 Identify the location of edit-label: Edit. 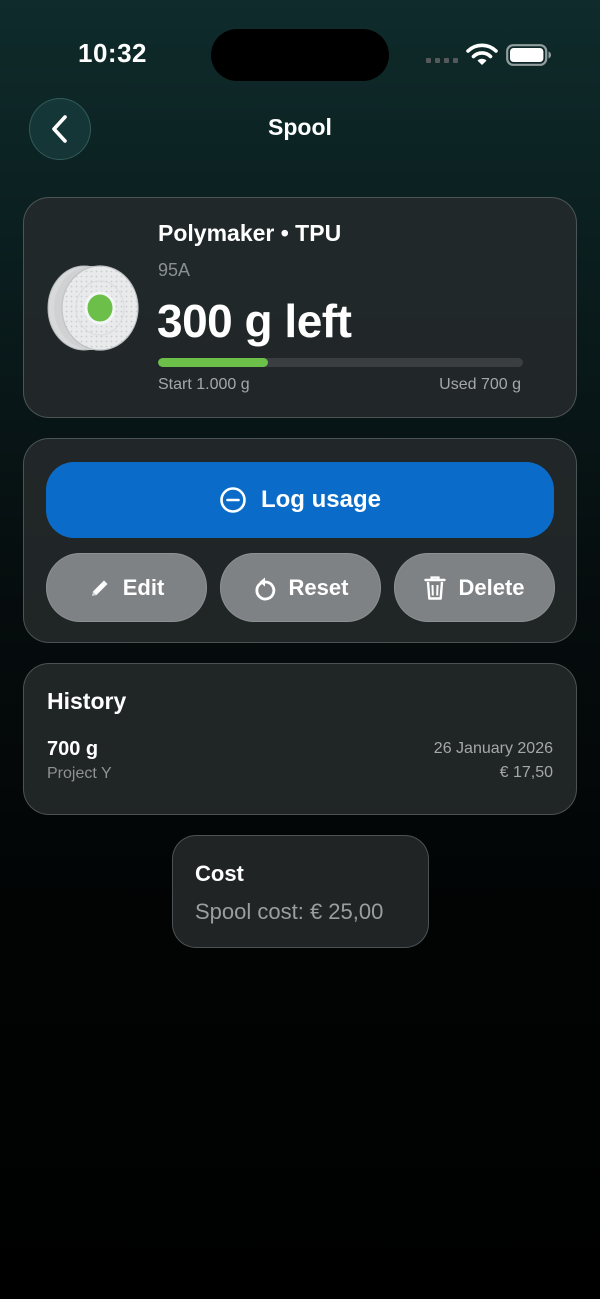
(143, 587).